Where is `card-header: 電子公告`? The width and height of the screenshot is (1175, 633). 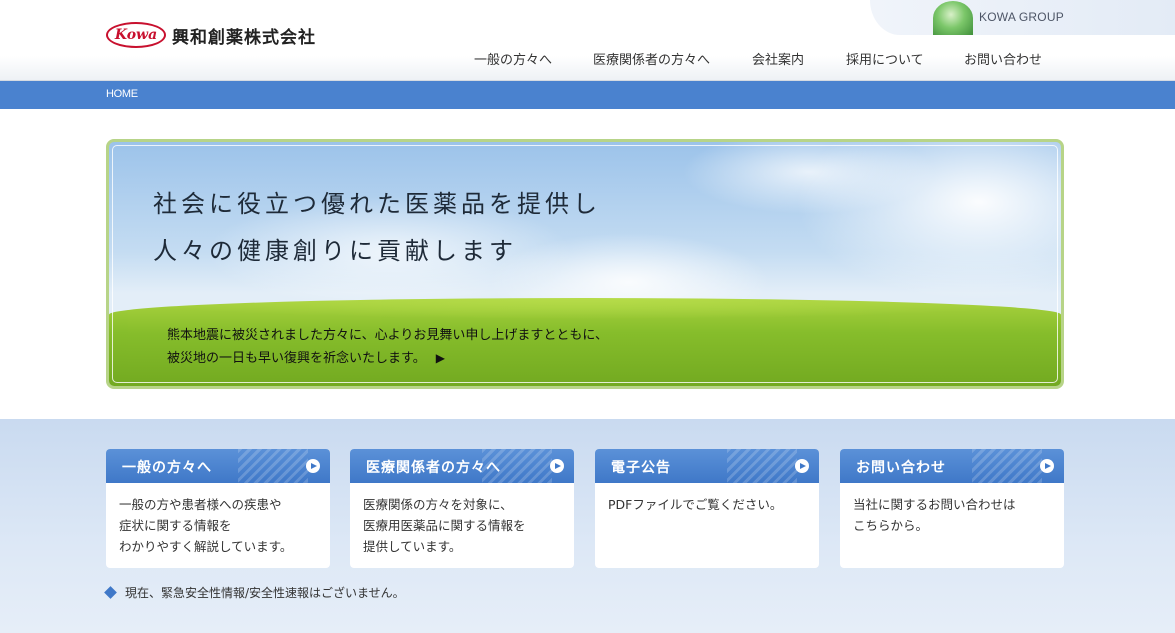
card-header: 電子公告 is located at coordinates (707, 466).